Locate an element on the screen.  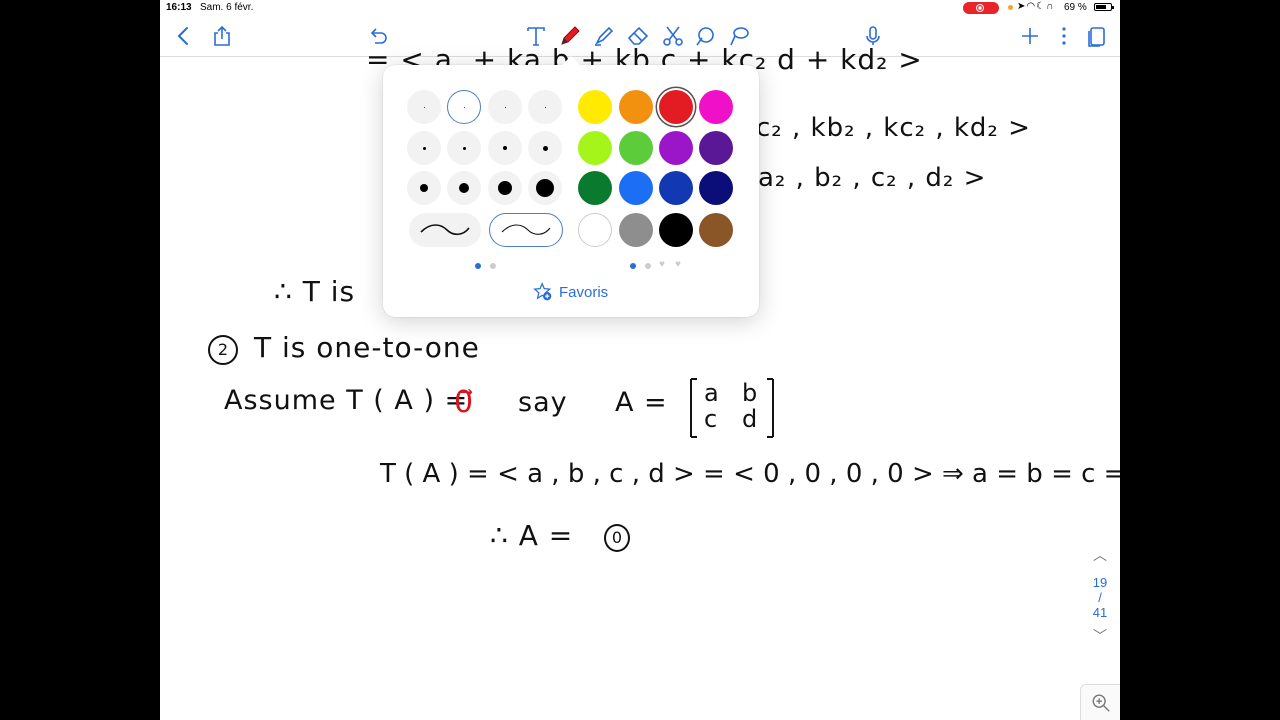
current-page: 19 is located at coordinates (1100, 582).